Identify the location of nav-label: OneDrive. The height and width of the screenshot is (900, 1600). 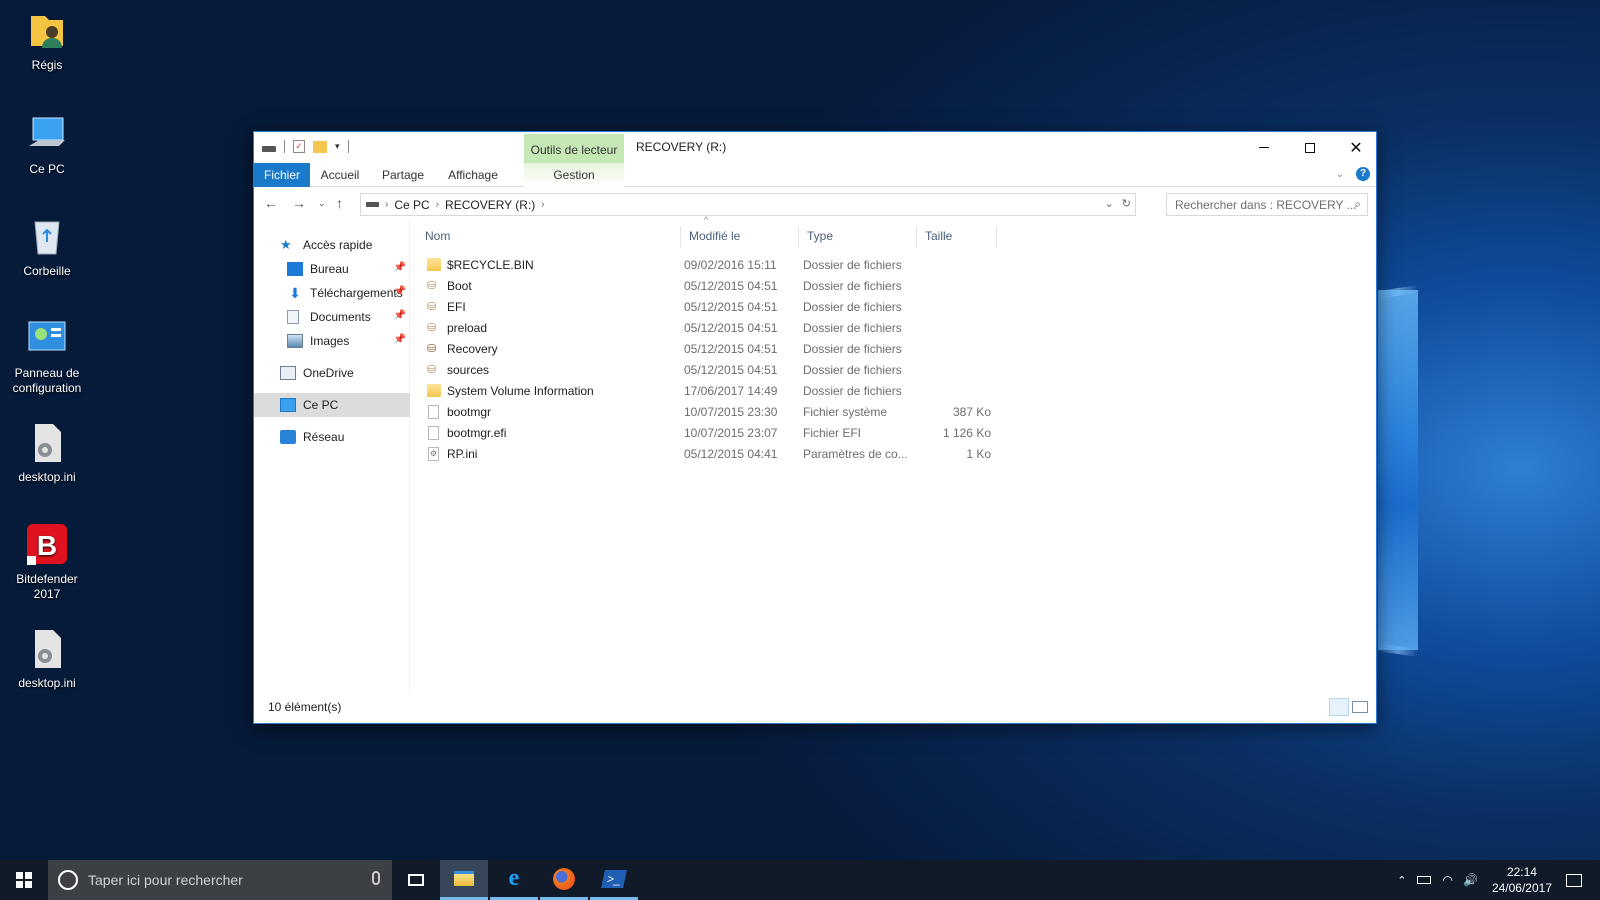
(328, 373).